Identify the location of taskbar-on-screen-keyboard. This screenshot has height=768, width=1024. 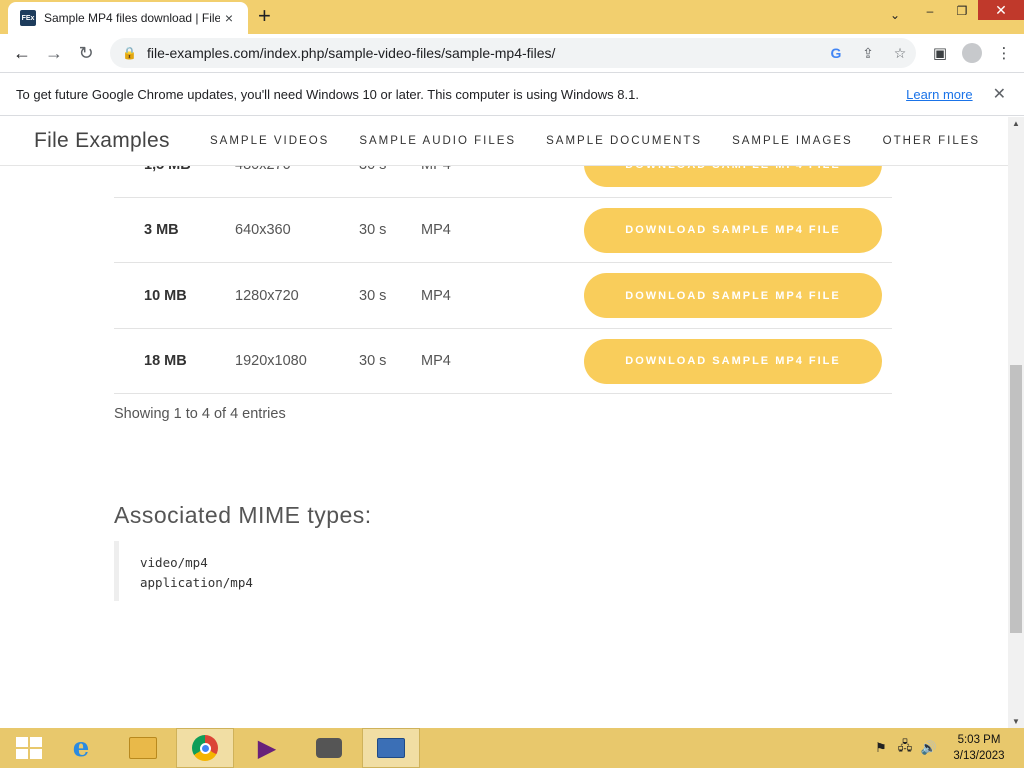
(391, 748).